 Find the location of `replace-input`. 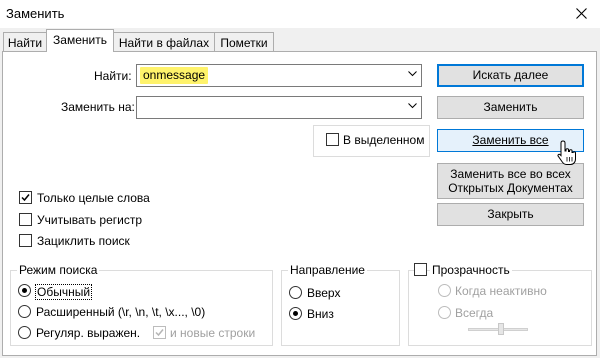

replace-input is located at coordinates (279, 107).